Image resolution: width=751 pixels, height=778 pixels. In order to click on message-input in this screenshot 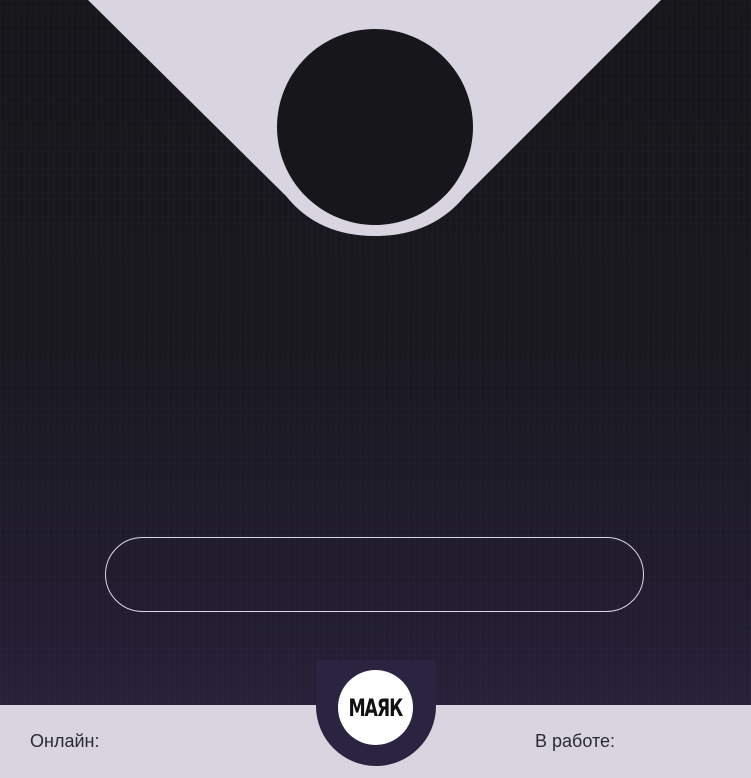, I will do `click(374, 574)`.